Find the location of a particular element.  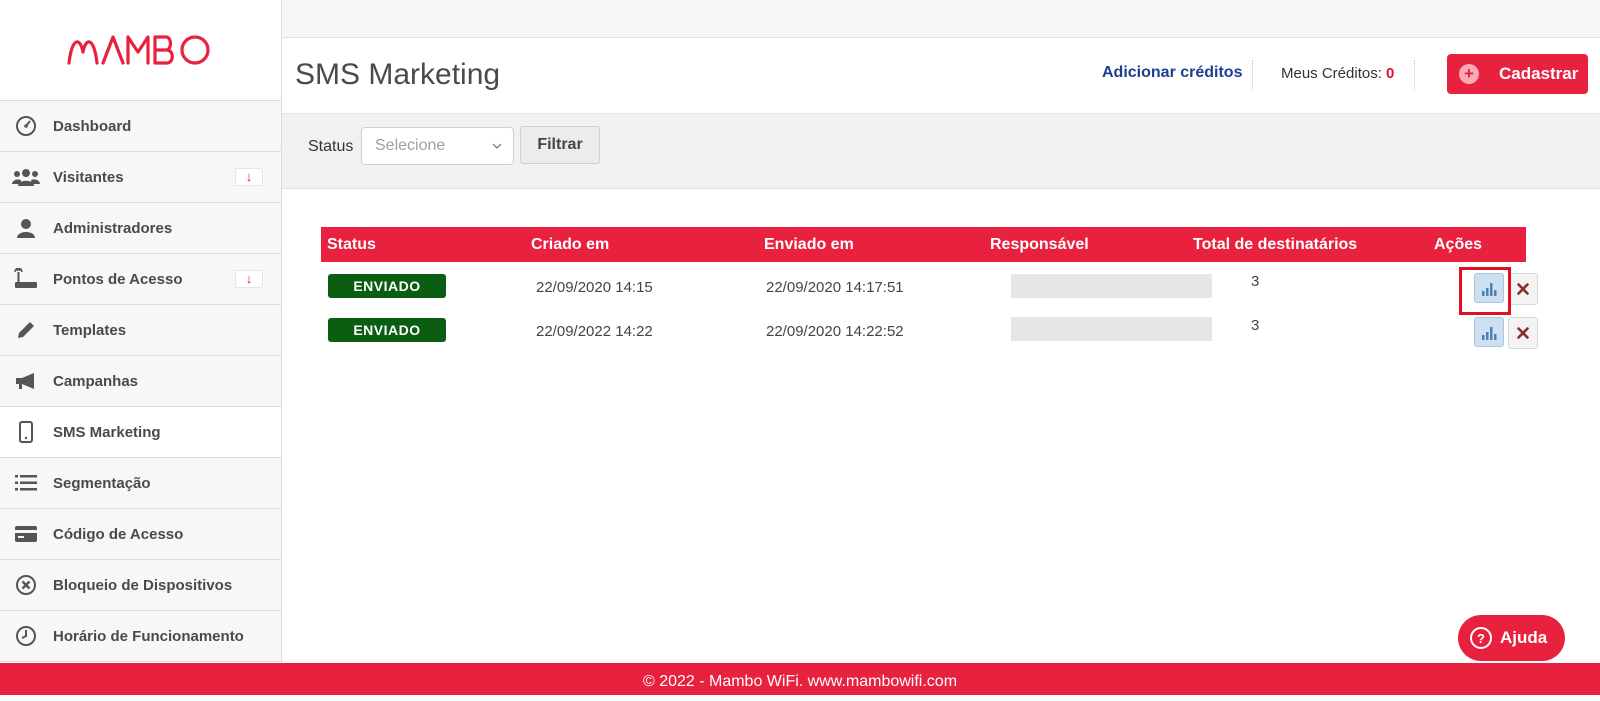

column-header-actions: Ações is located at coordinates (1458, 244).